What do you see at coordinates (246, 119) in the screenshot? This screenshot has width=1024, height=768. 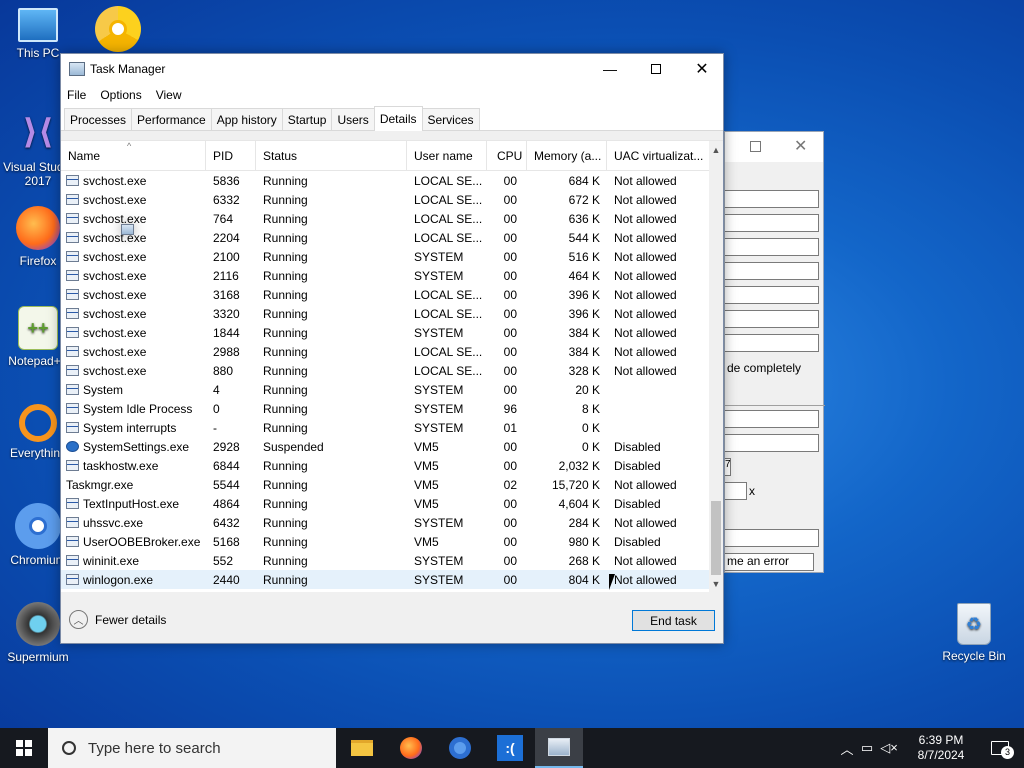 I see `tab-app-history: App history` at bounding box center [246, 119].